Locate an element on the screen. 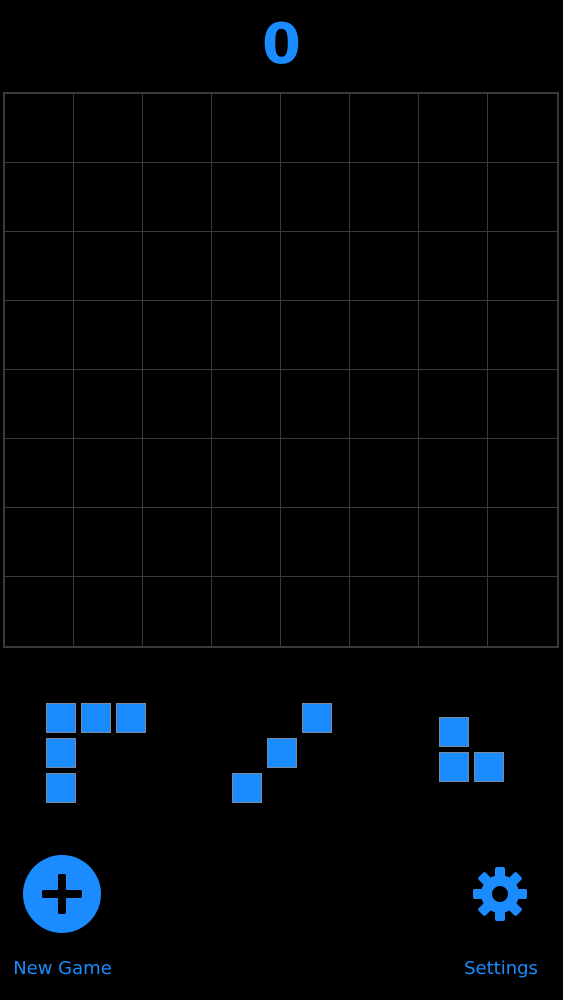  settings-button is located at coordinates (500, 894).